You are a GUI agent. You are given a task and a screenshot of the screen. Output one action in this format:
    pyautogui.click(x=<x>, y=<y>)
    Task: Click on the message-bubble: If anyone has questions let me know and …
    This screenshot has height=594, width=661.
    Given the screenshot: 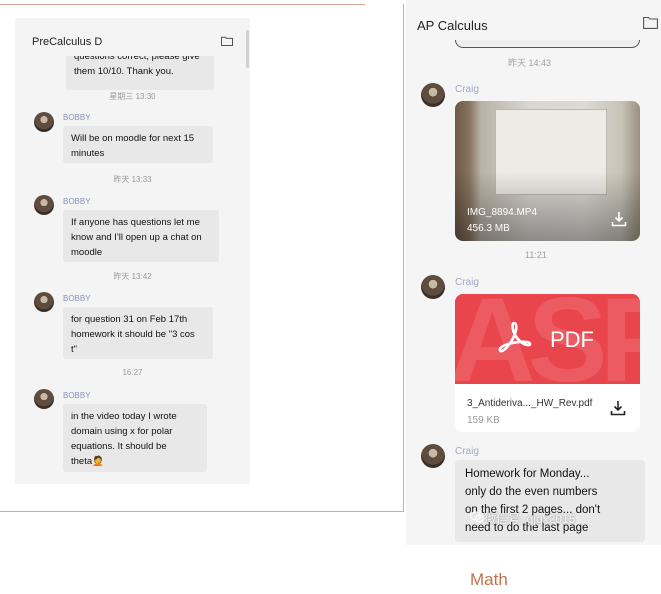 What is the action you would take?
    pyautogui.click(x=141, y=236)
    